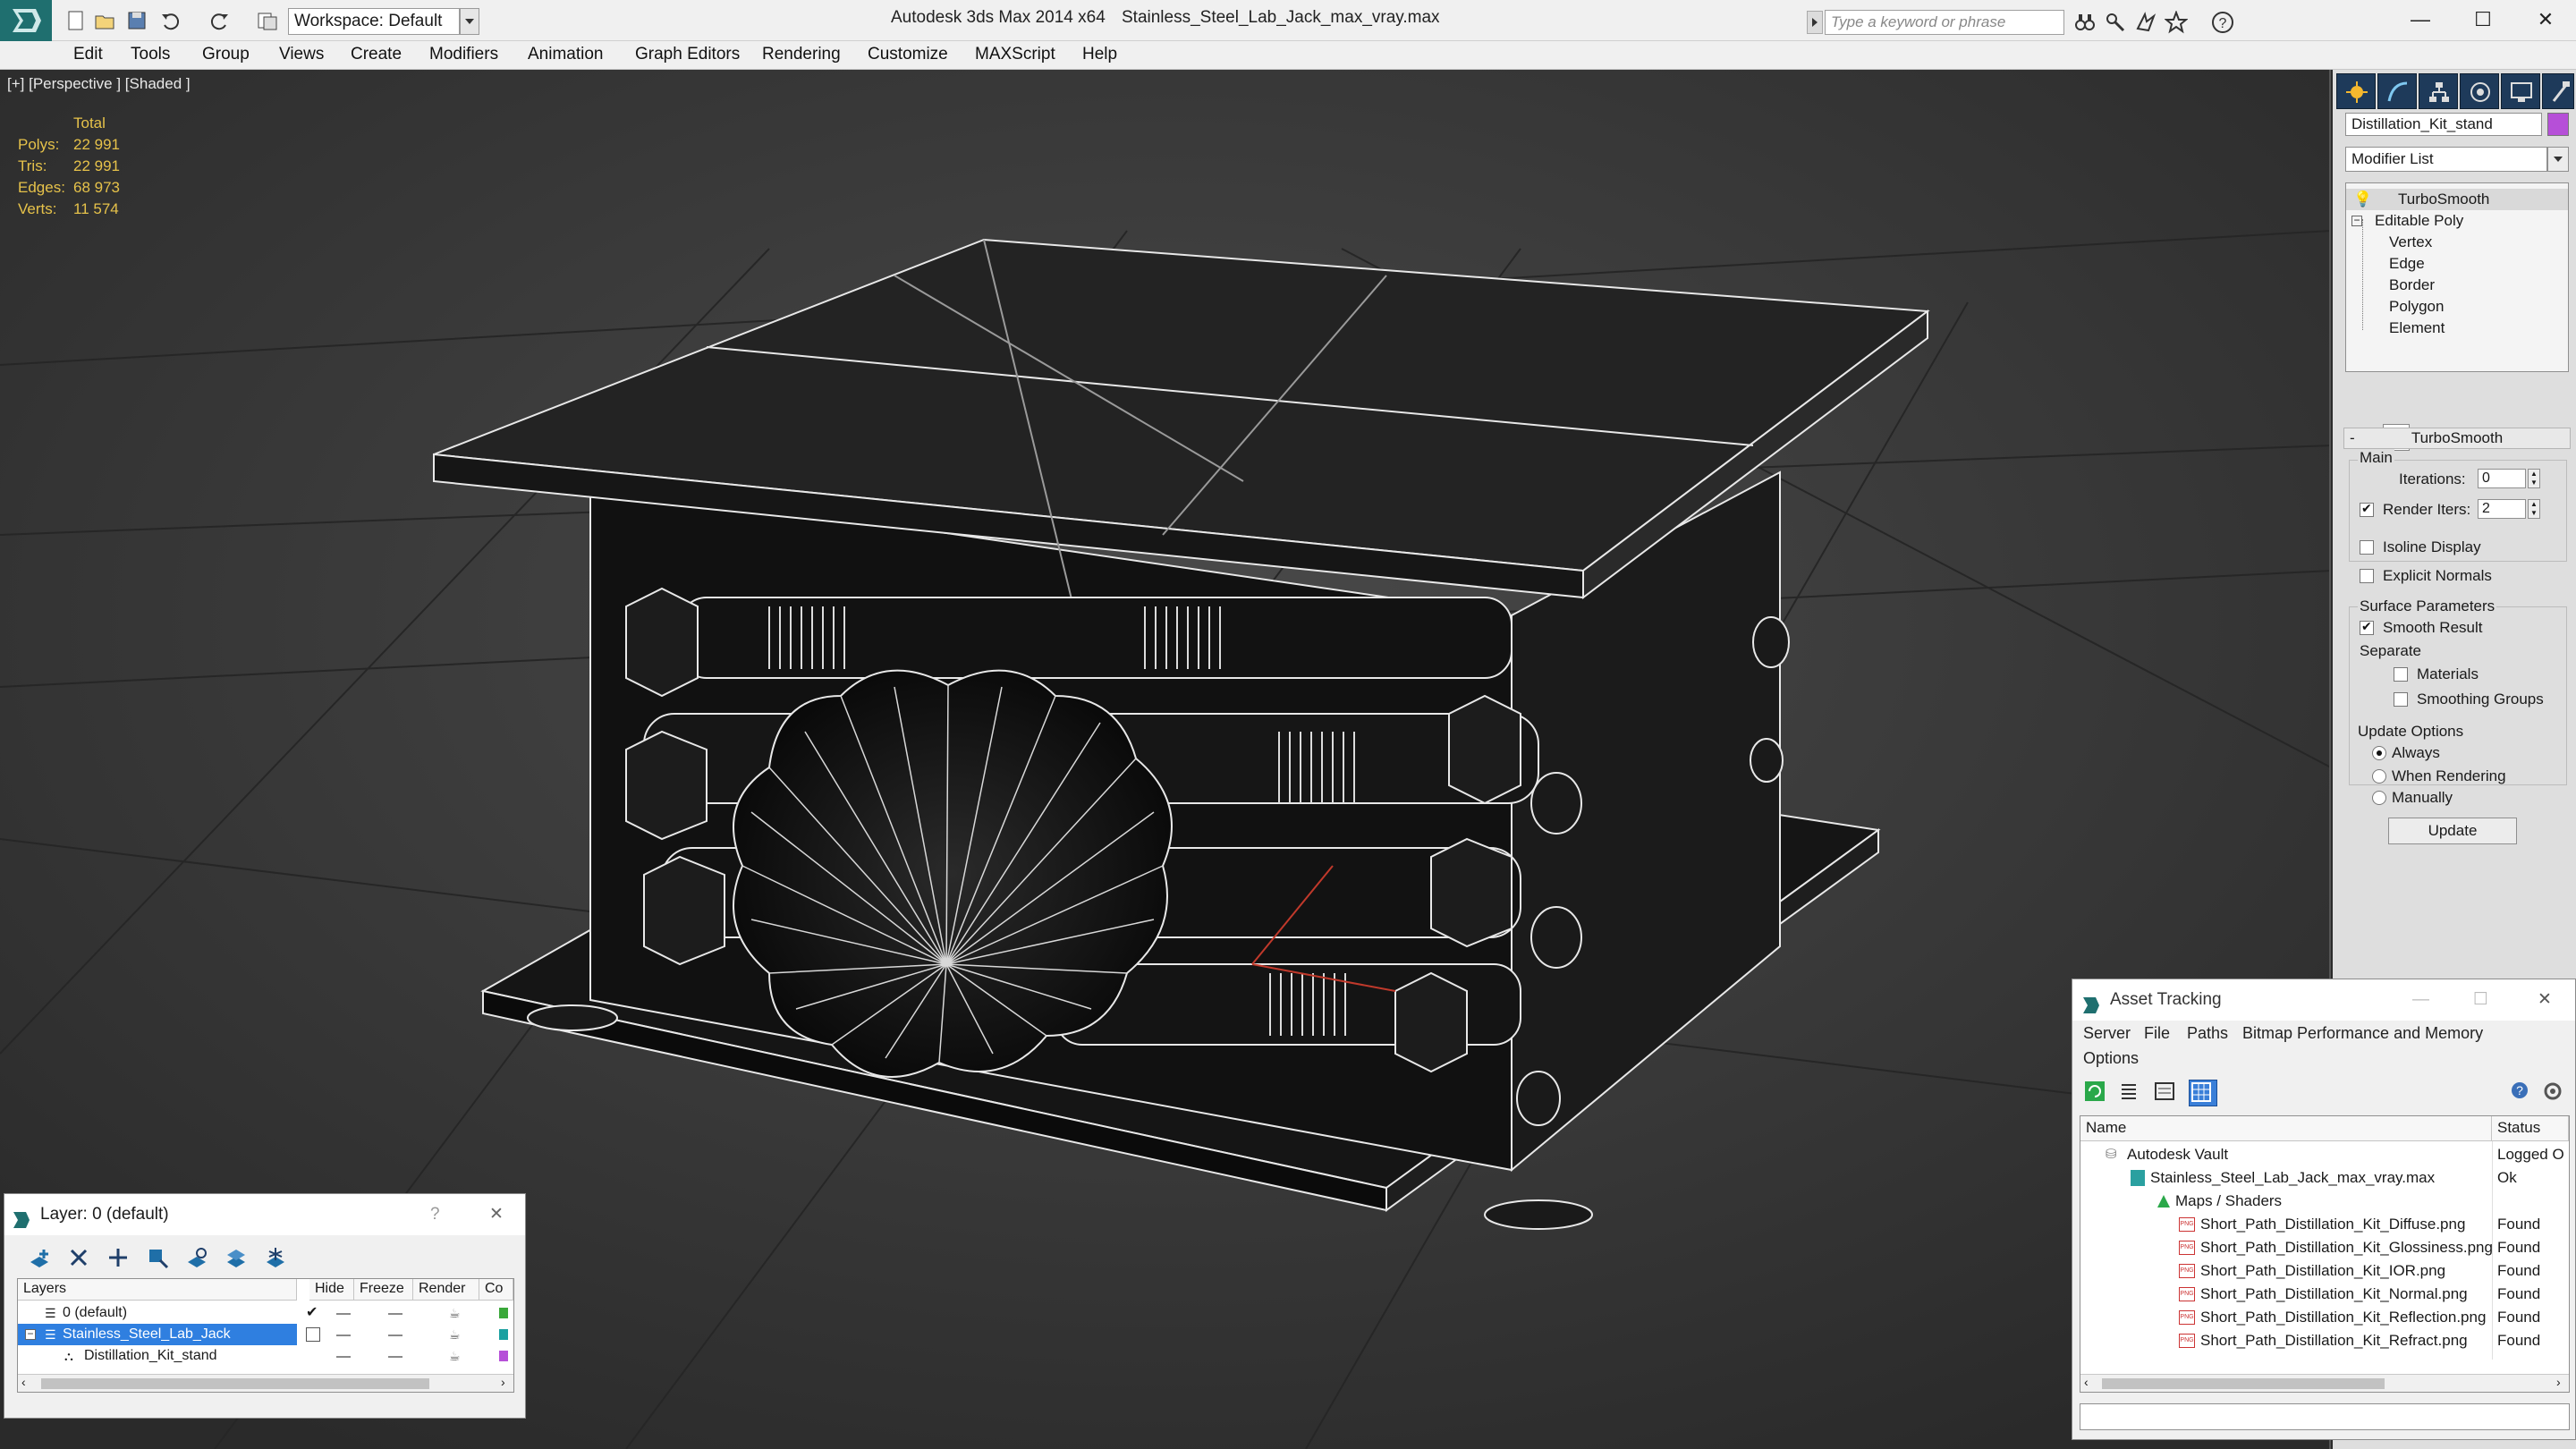  What do you see at coordinates (2558, 91) in the screenshot?
I see `utilities-tab` at bounding box center [2558, 91].